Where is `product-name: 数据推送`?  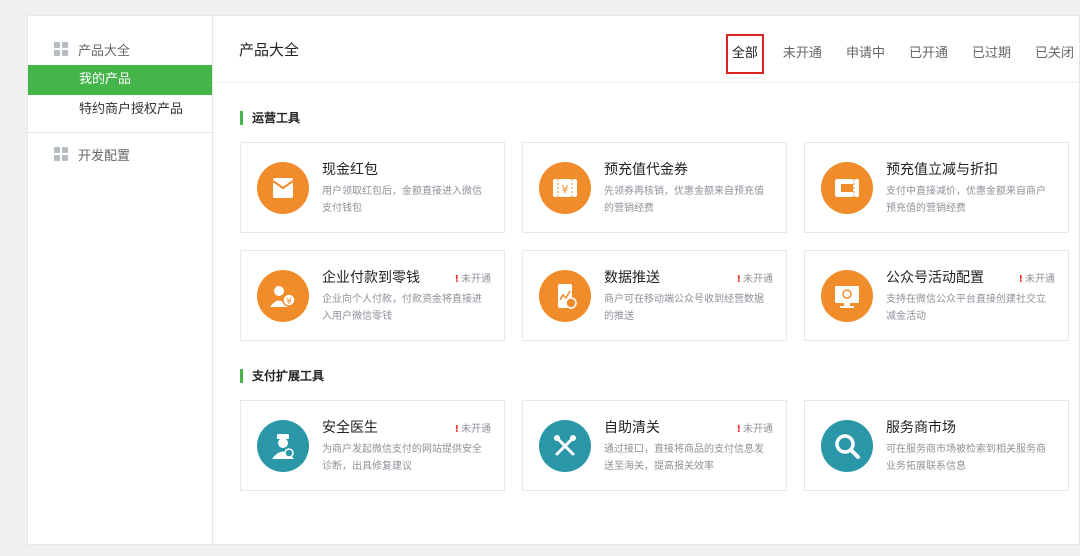 product-name: 数据推送 is located at coordinates (632, 278).